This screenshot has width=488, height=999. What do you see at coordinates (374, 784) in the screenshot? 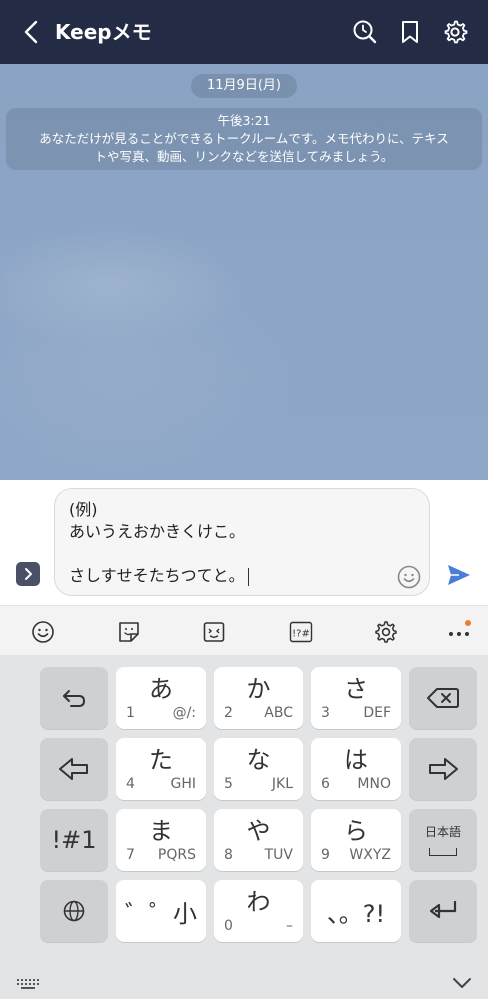
I see `key-ha-sub: MNO` at bounding box center [374, 784].